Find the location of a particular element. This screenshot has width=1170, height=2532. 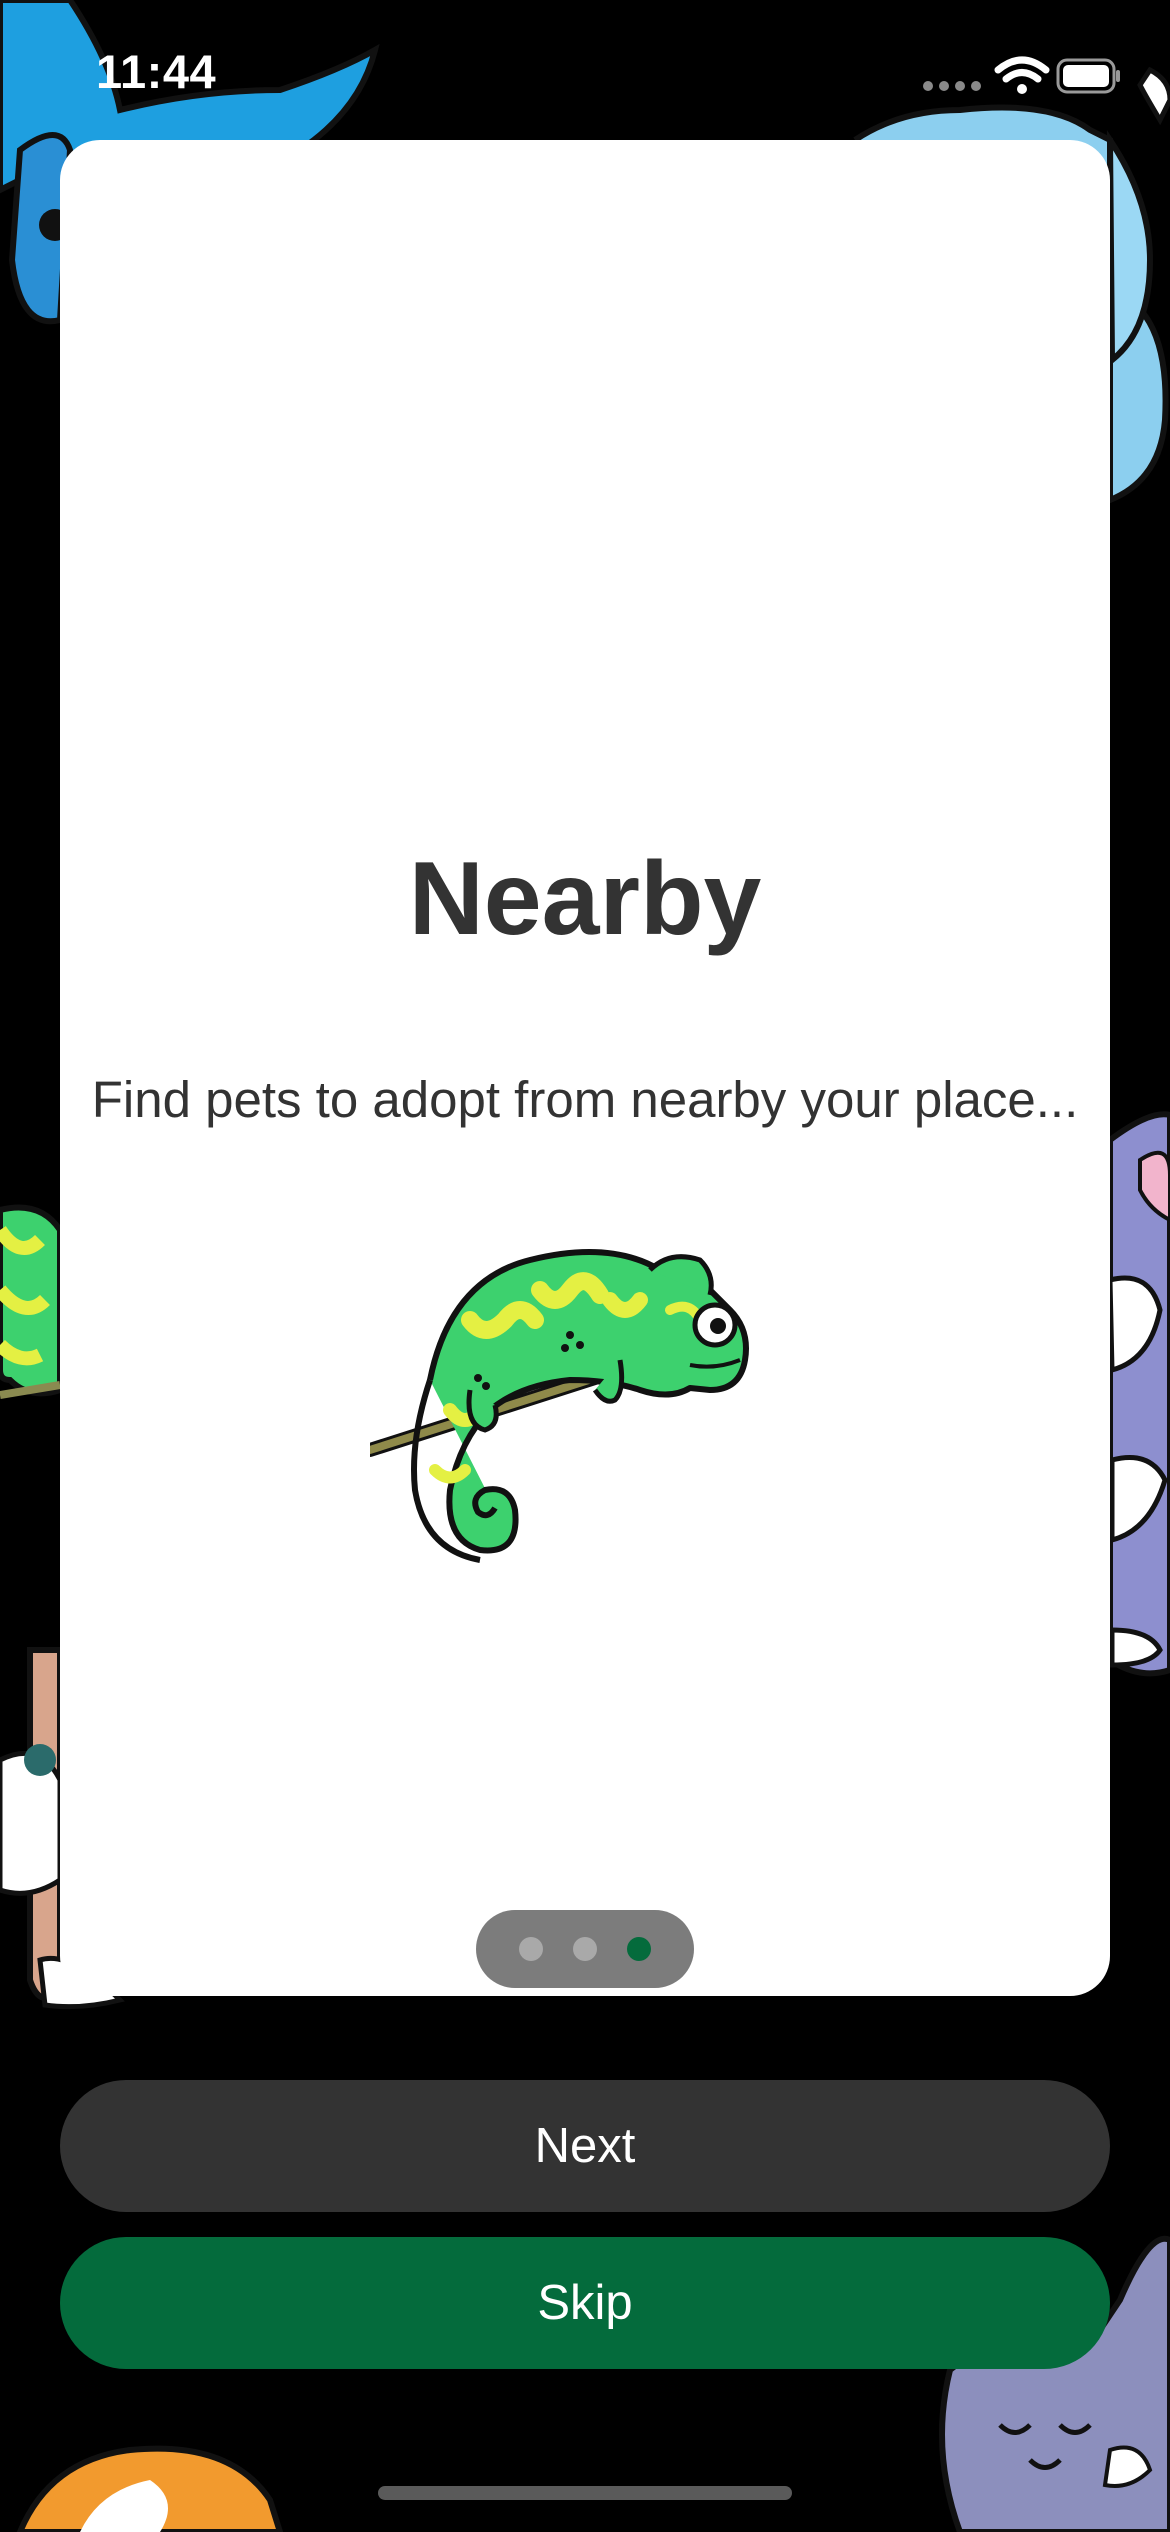

status-time: 11:44 is located at coordinates (156, 71).